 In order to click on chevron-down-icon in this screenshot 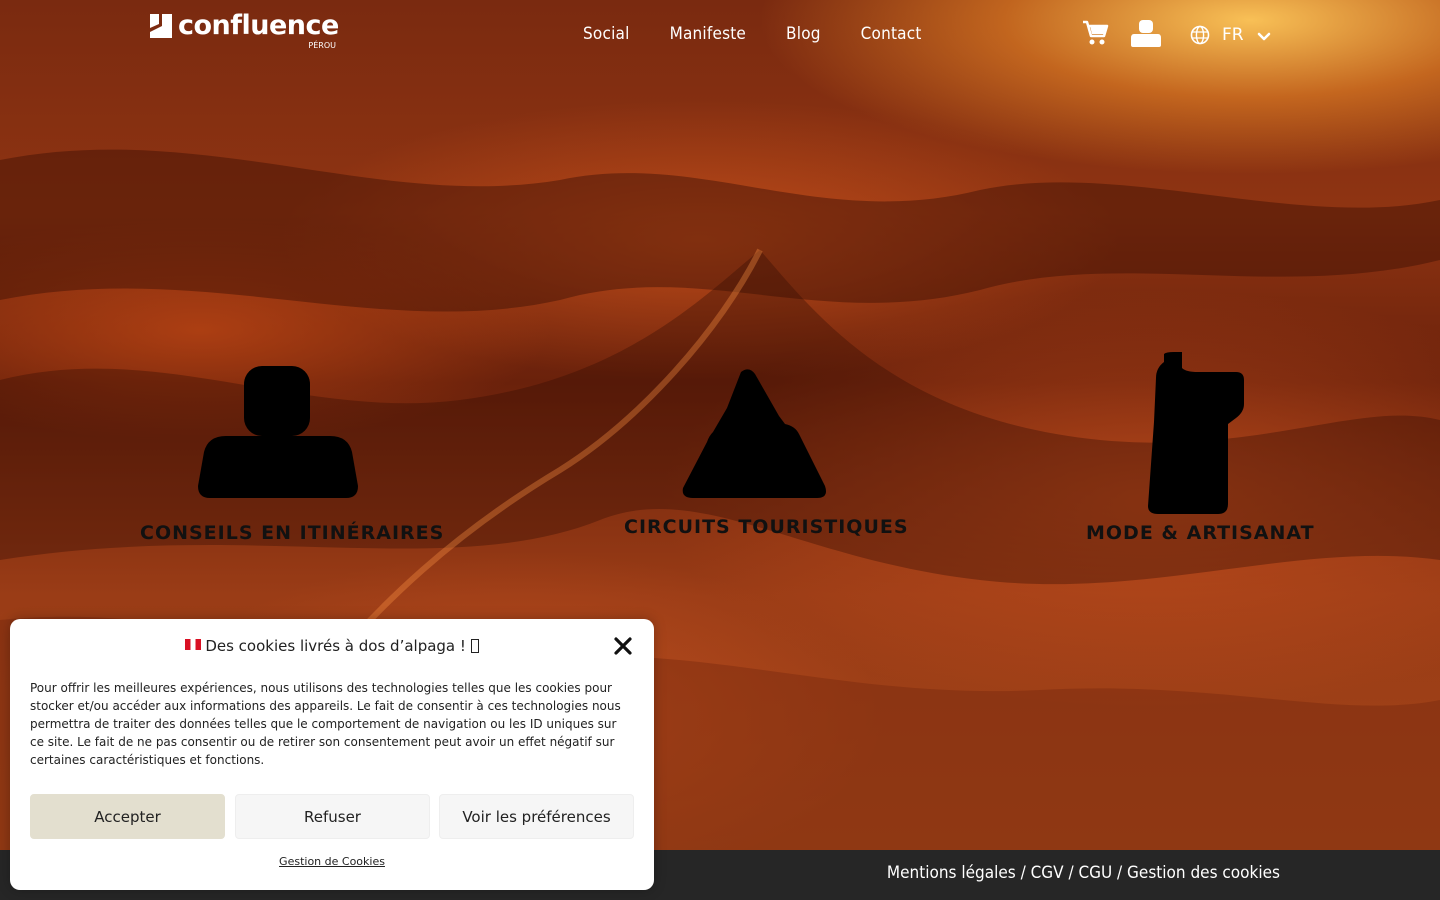, I will do `click(1263, 36)`.